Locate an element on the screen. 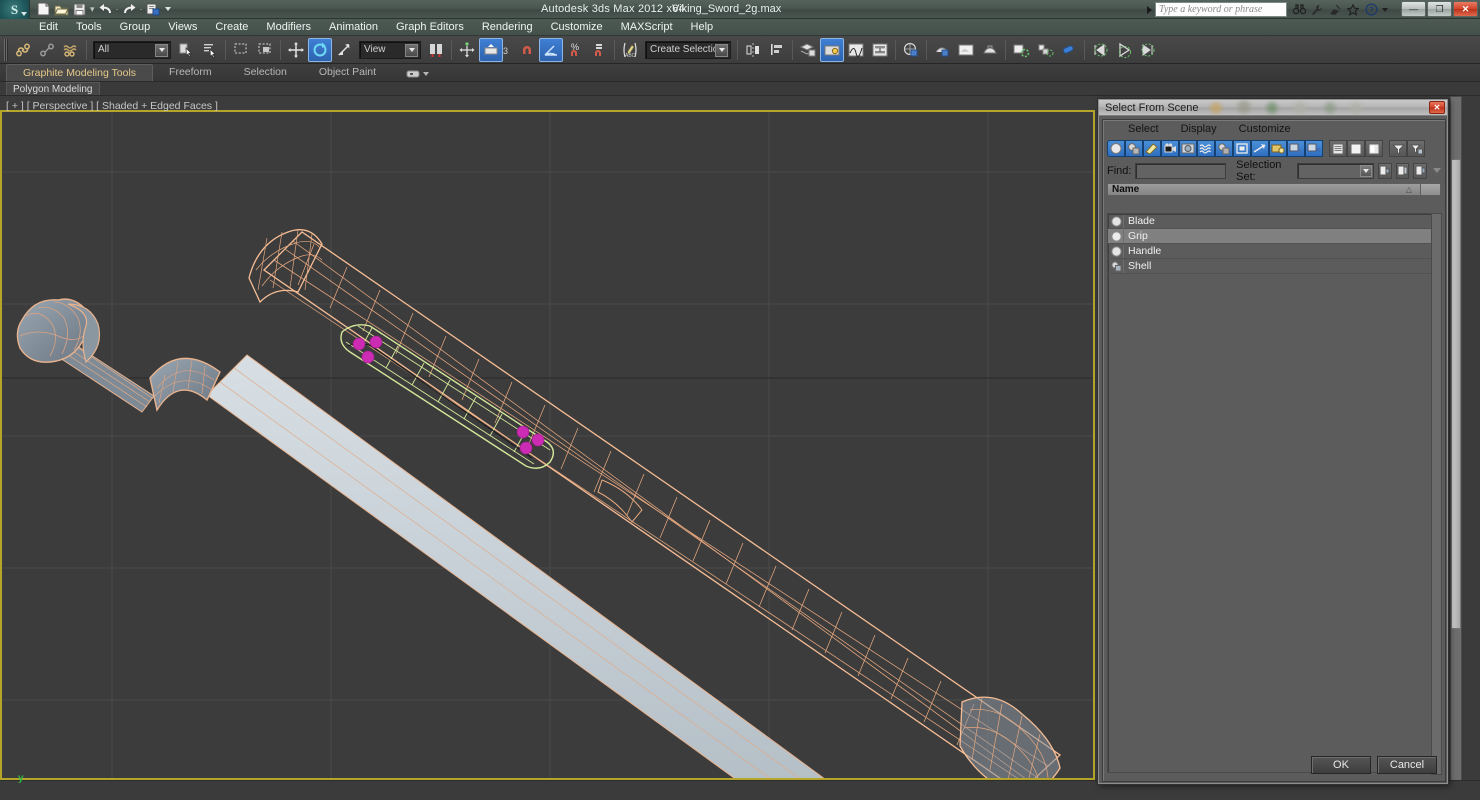  curve-editor-icon is located at coordinates (856, 50).